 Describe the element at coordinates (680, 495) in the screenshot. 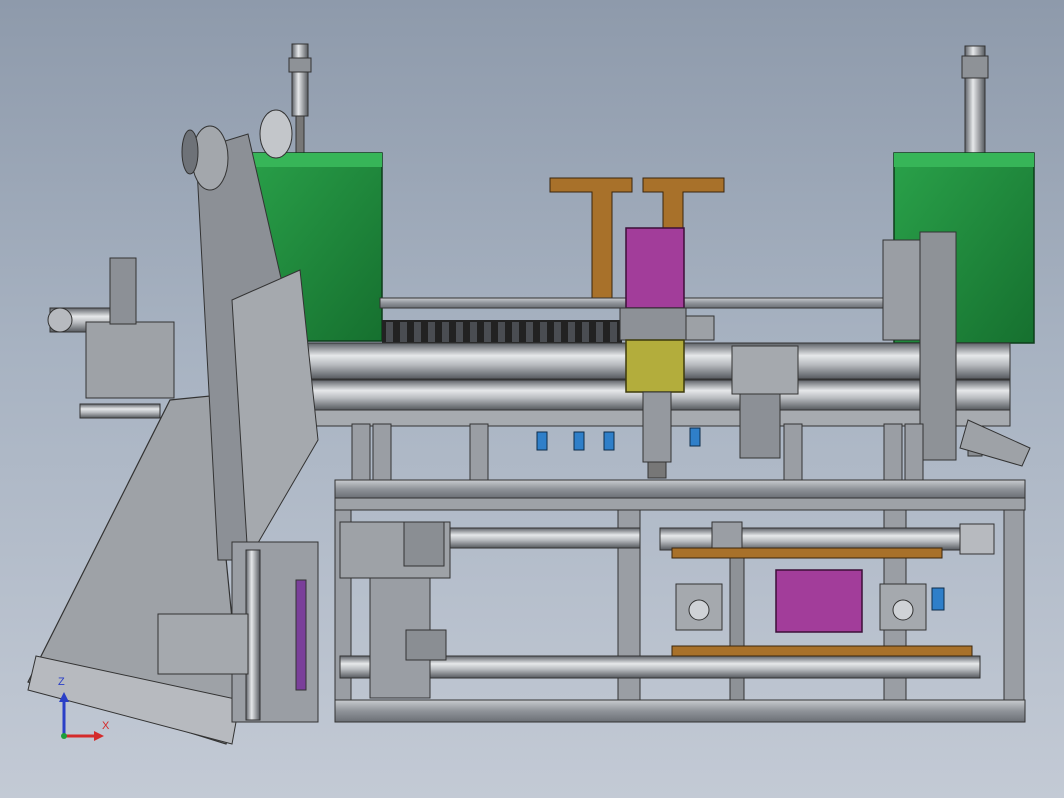

I see `lower-frame-top-beam` at that location.